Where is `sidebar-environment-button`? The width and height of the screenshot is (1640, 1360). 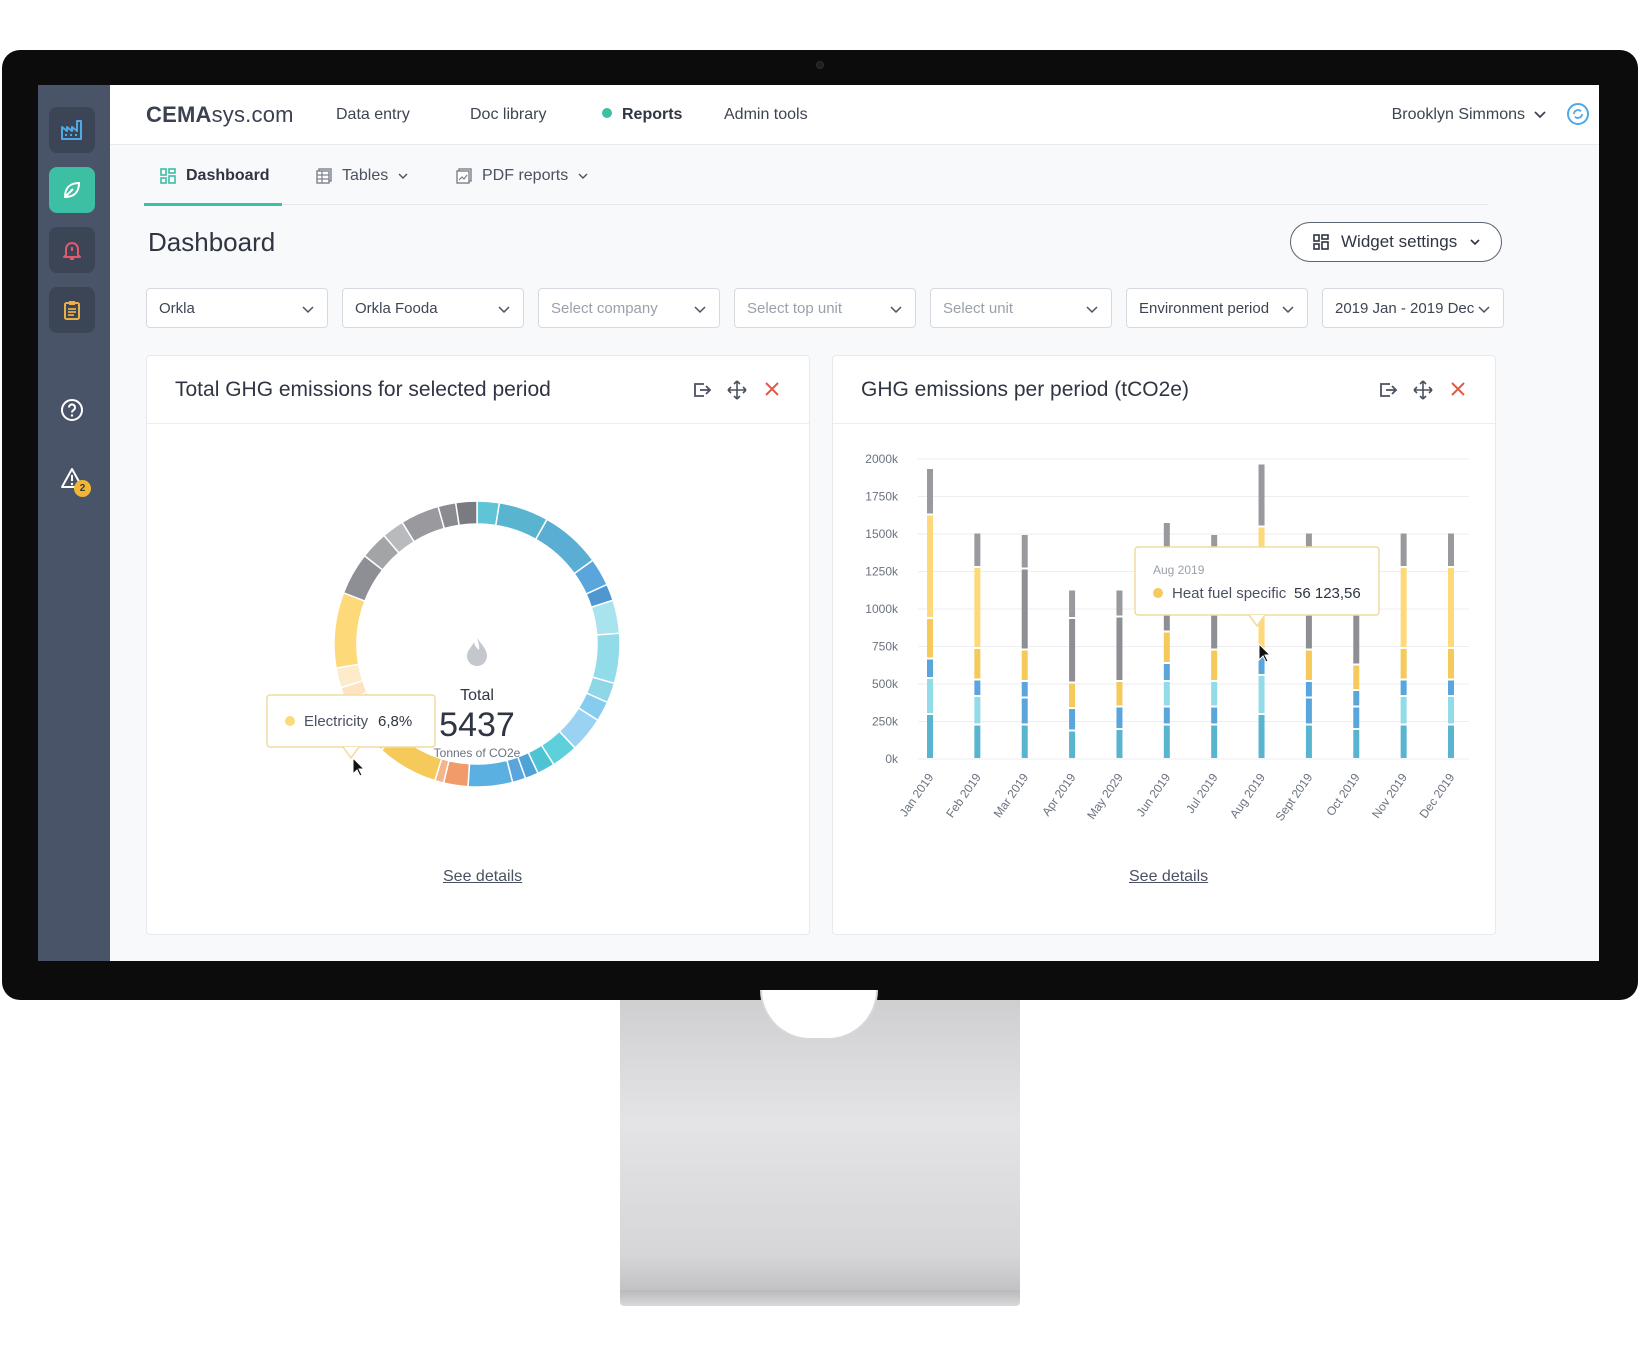
sidebar-environment-button is located at coordinates (72, 190).